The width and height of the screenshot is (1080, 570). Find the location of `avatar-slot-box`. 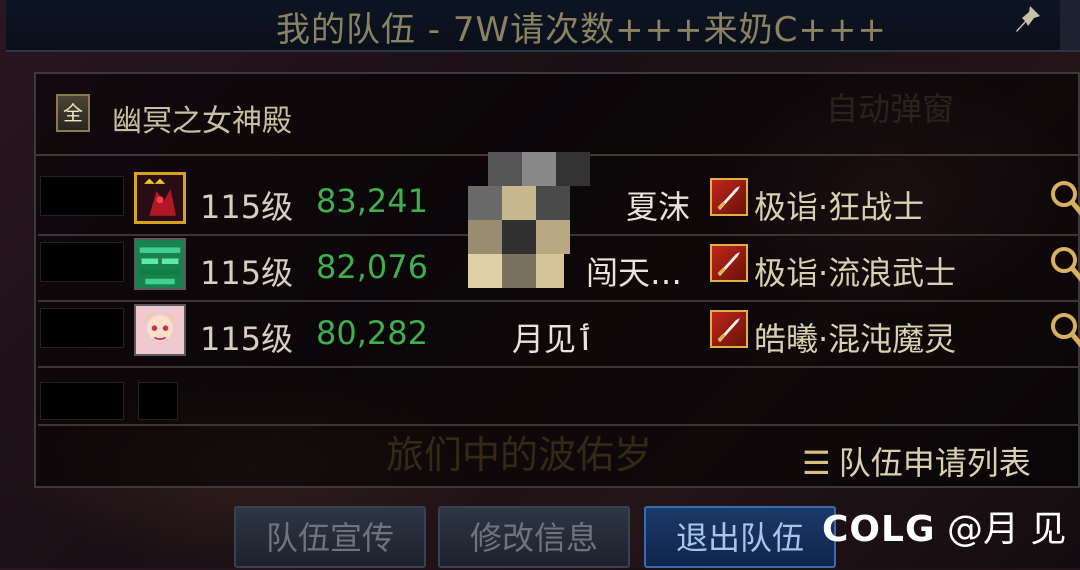

avatar-slot-box is located at coordinates (158, 401).